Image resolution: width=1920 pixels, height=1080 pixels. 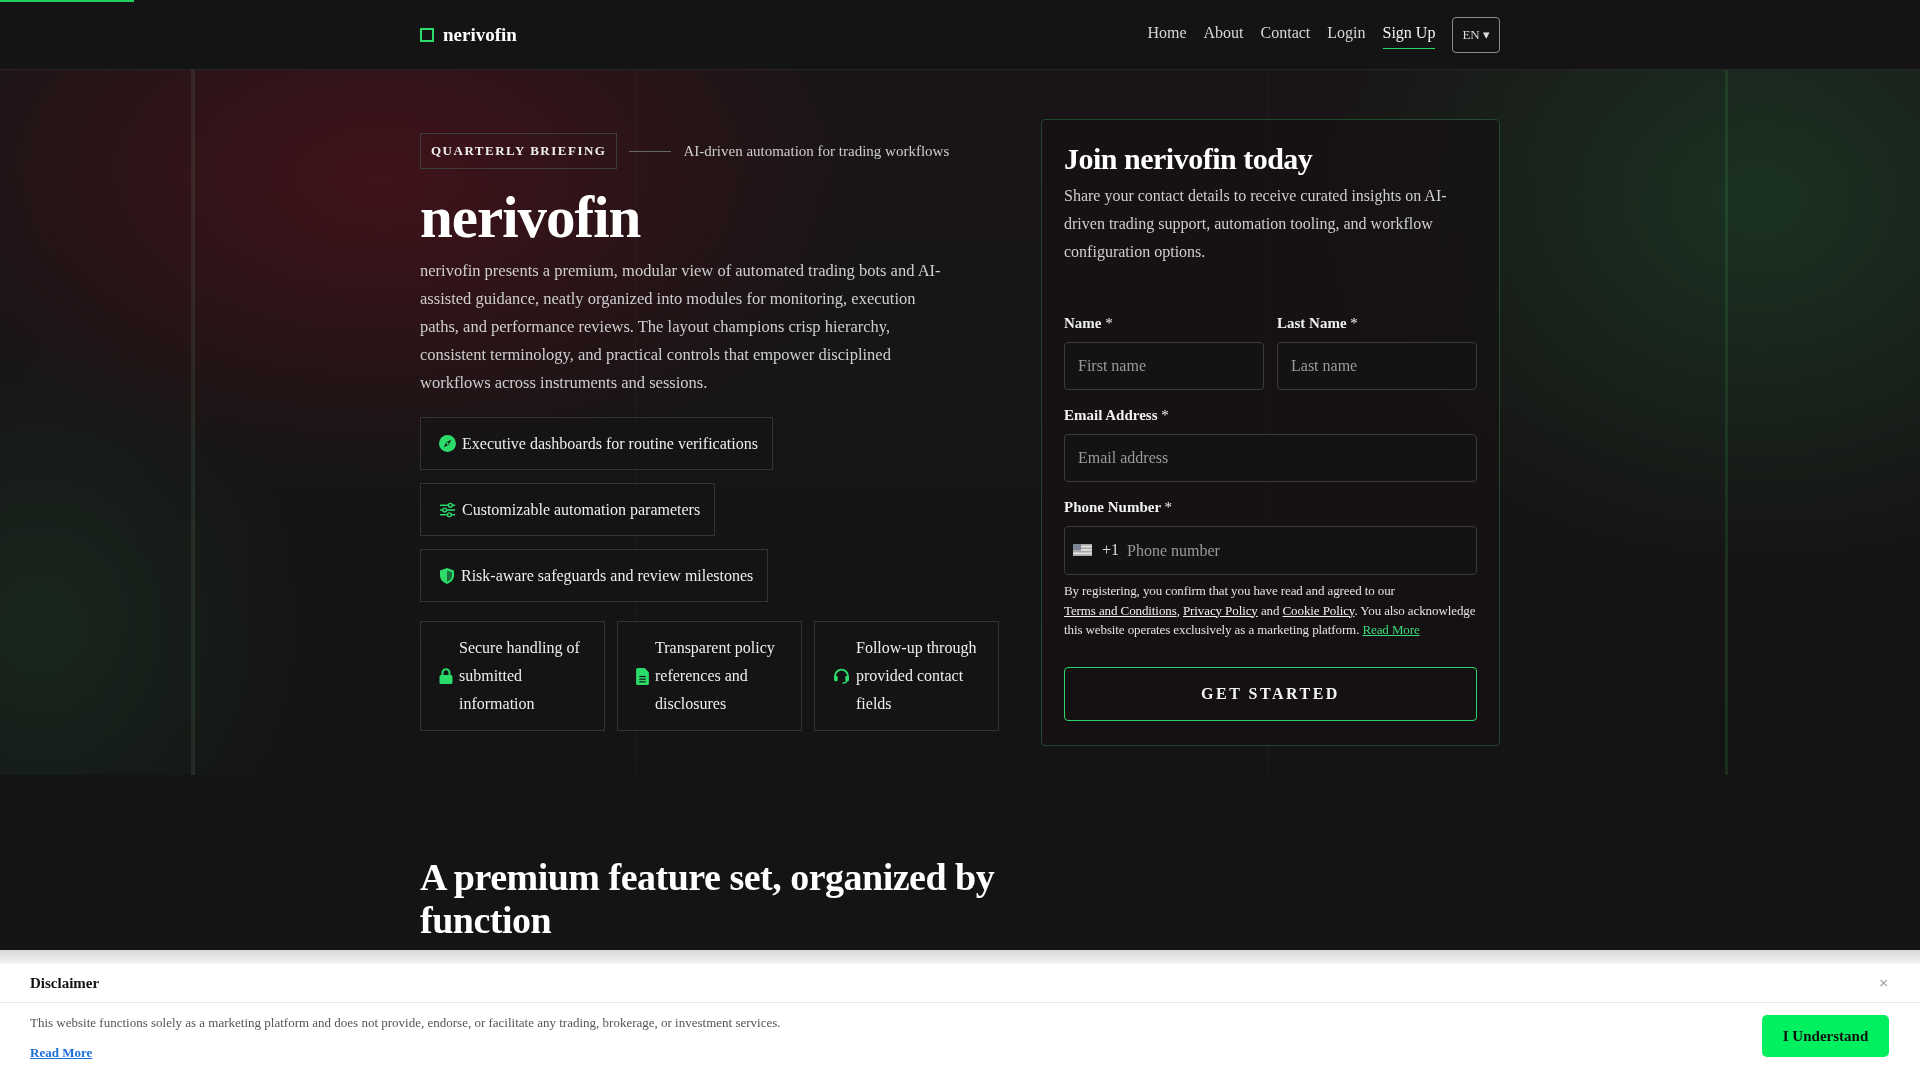 I want to click on field-label: Email Address *, so click(x=1117, y=415).